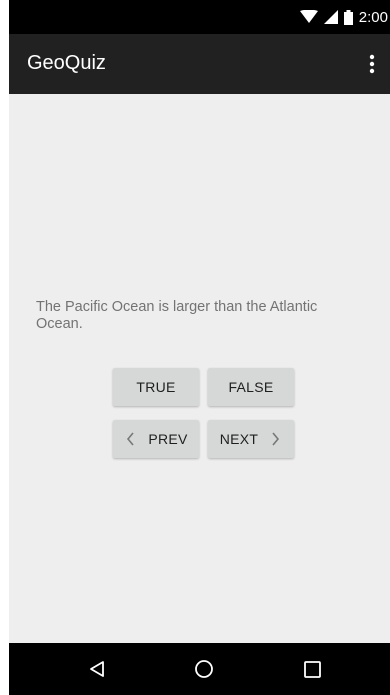 This screenshot has width=390, height=695. I want to click on next-button: NEXT, so click(251, 439).